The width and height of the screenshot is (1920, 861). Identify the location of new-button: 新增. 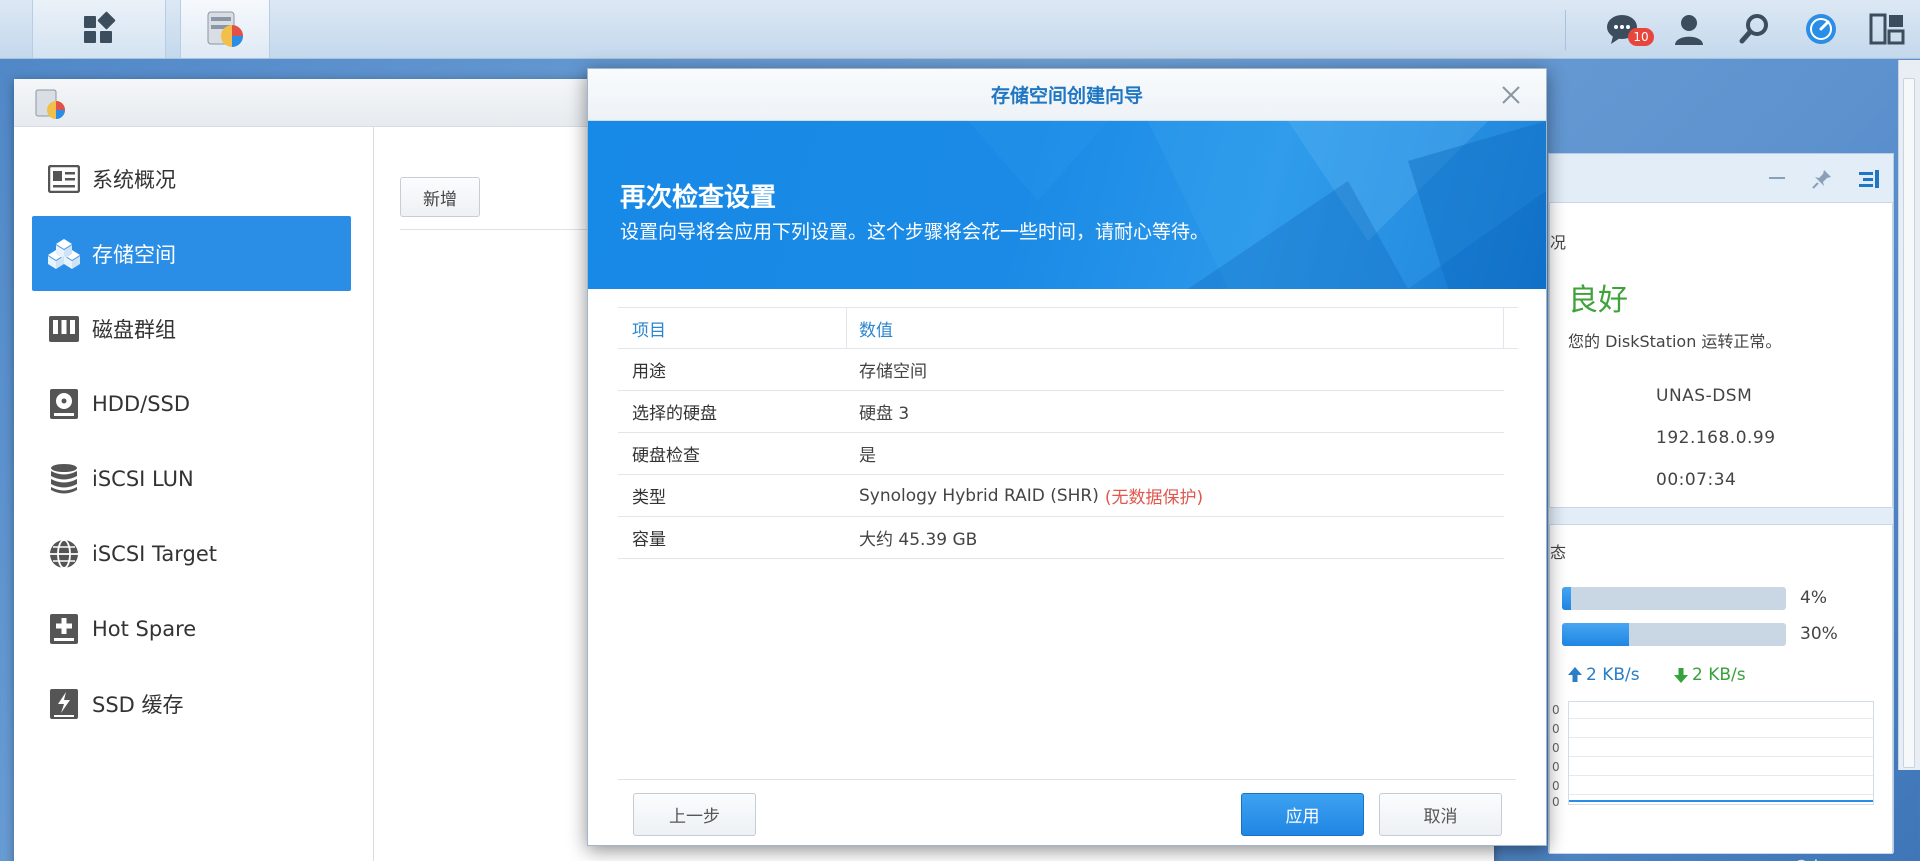
(440, 197).